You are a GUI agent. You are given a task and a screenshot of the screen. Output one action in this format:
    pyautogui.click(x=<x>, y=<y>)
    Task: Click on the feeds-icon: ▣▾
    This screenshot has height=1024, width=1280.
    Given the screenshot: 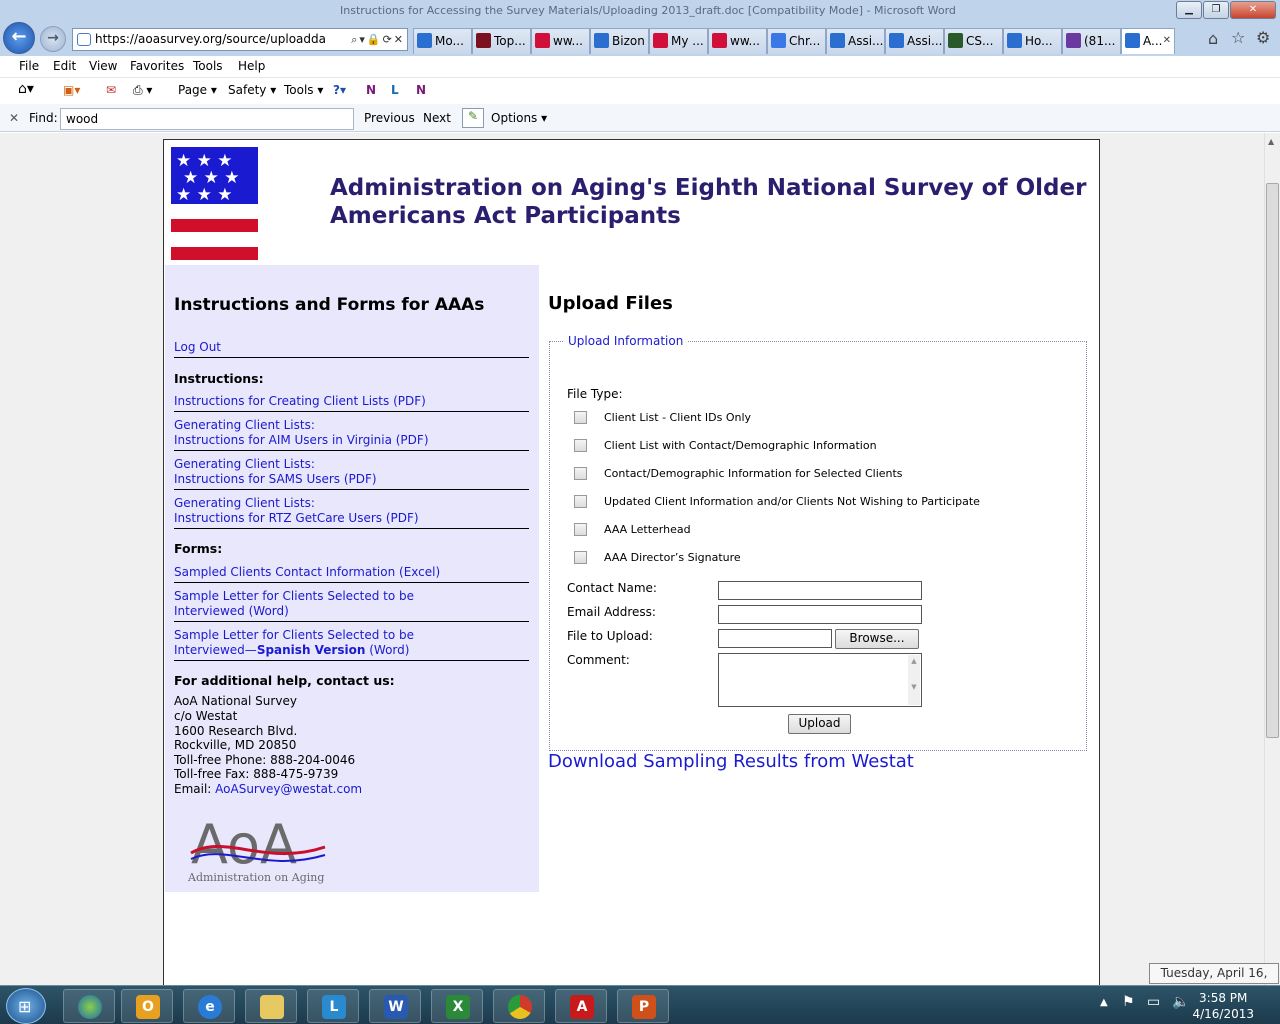 What is the action you would take?
    pyautogui.click(x=71, y=90)
    